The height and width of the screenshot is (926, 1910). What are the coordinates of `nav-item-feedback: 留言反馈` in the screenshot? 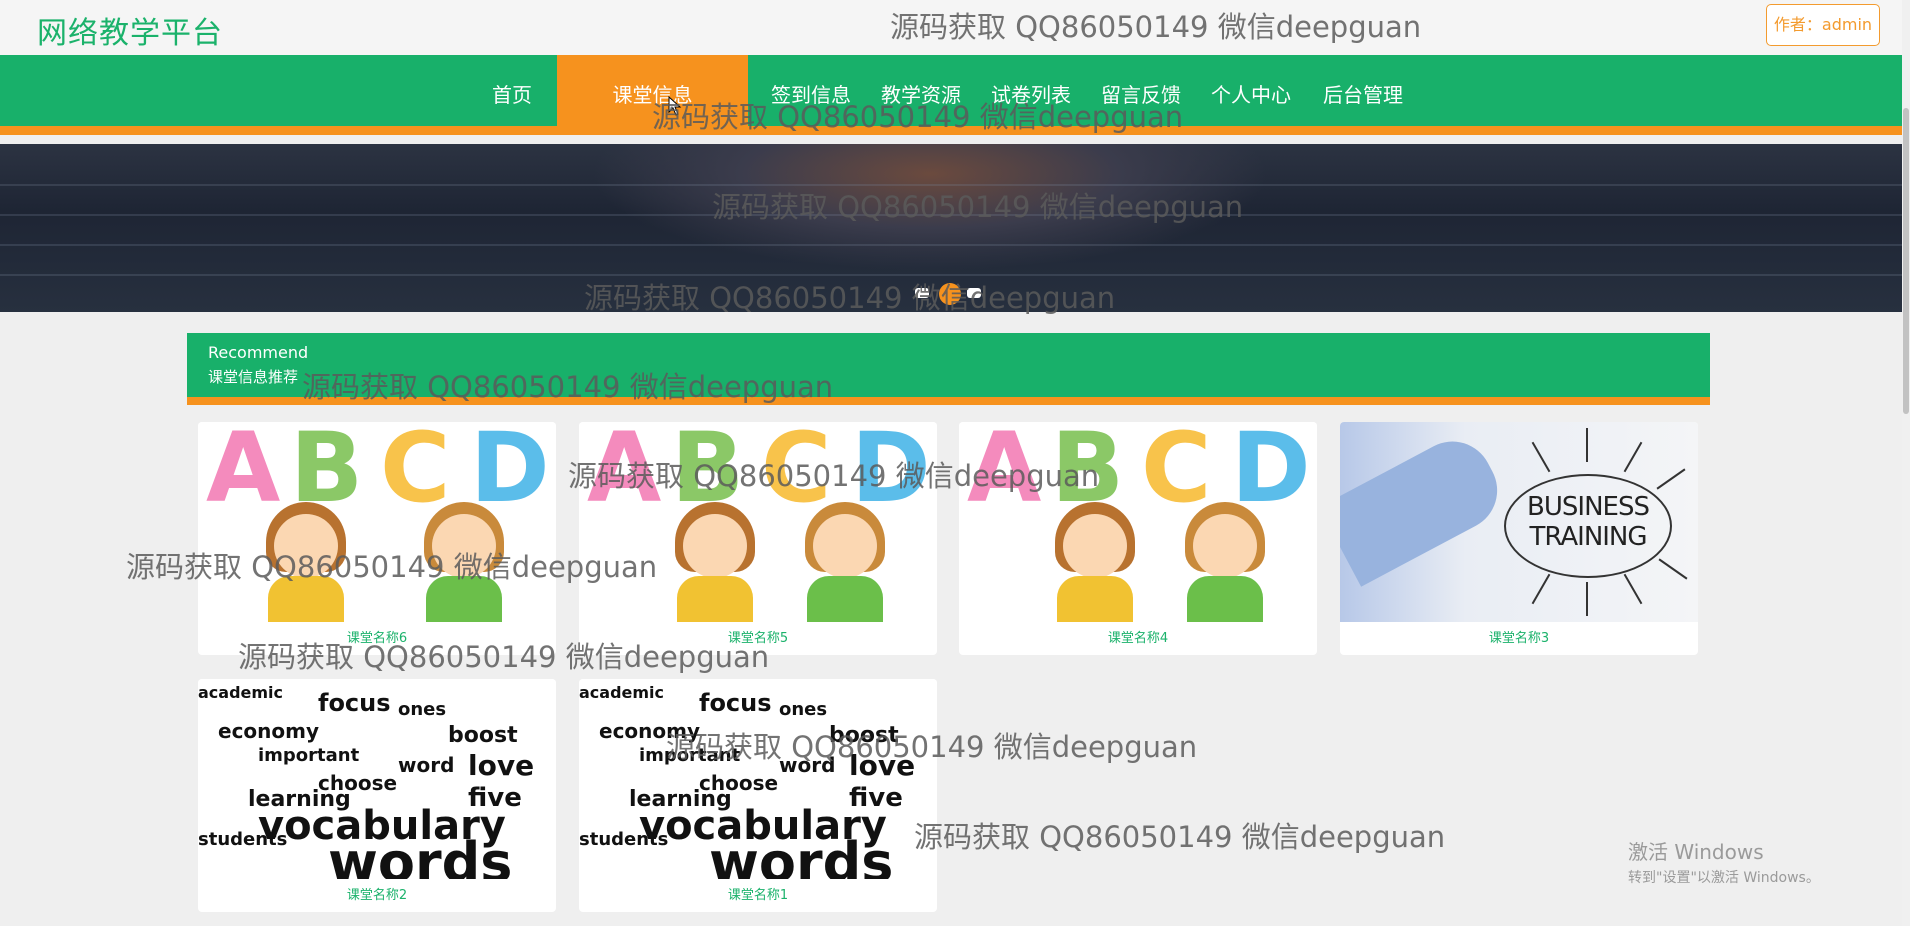 It's located at (1141, 95).